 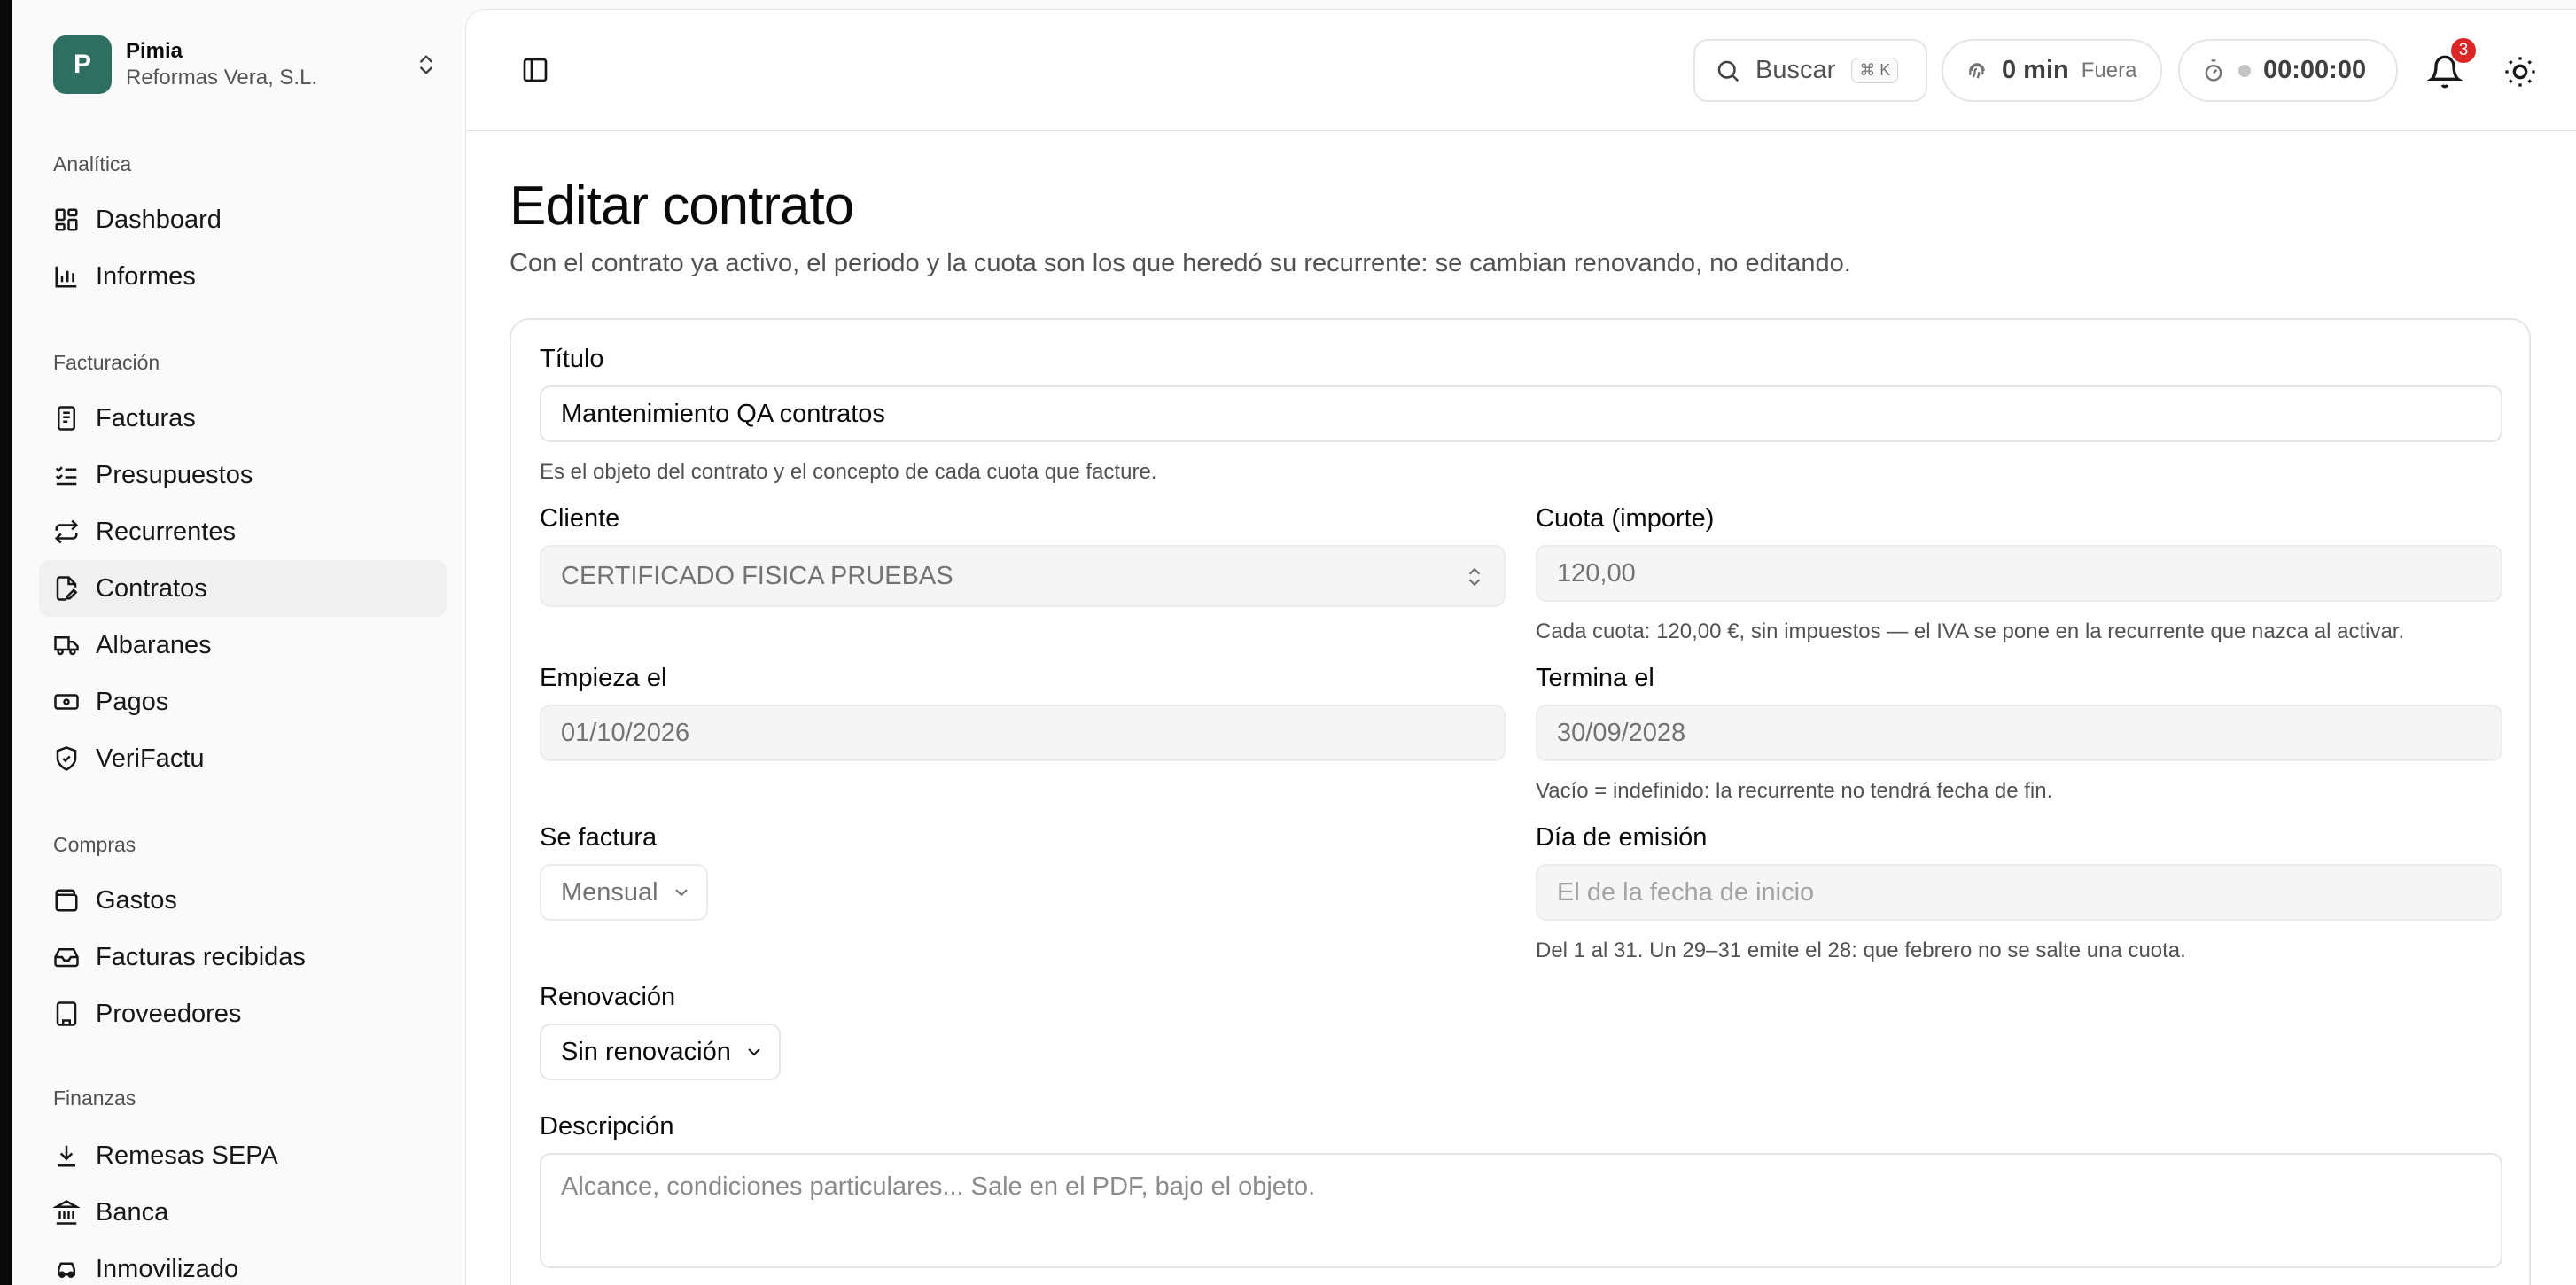 What do you see at coordinates (757, 575) in the screenshot?
I see `cliente-value: CERTIFICADO FISICA PRUEBAS` at bounding box center [757, 575].